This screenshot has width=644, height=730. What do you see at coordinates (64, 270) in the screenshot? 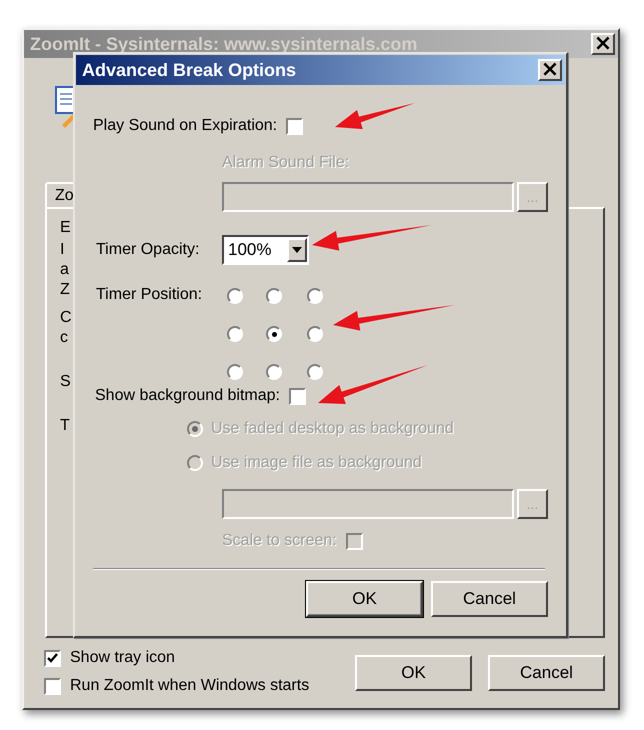
I see `text-fragment: a` at bounding box center [64, 270].